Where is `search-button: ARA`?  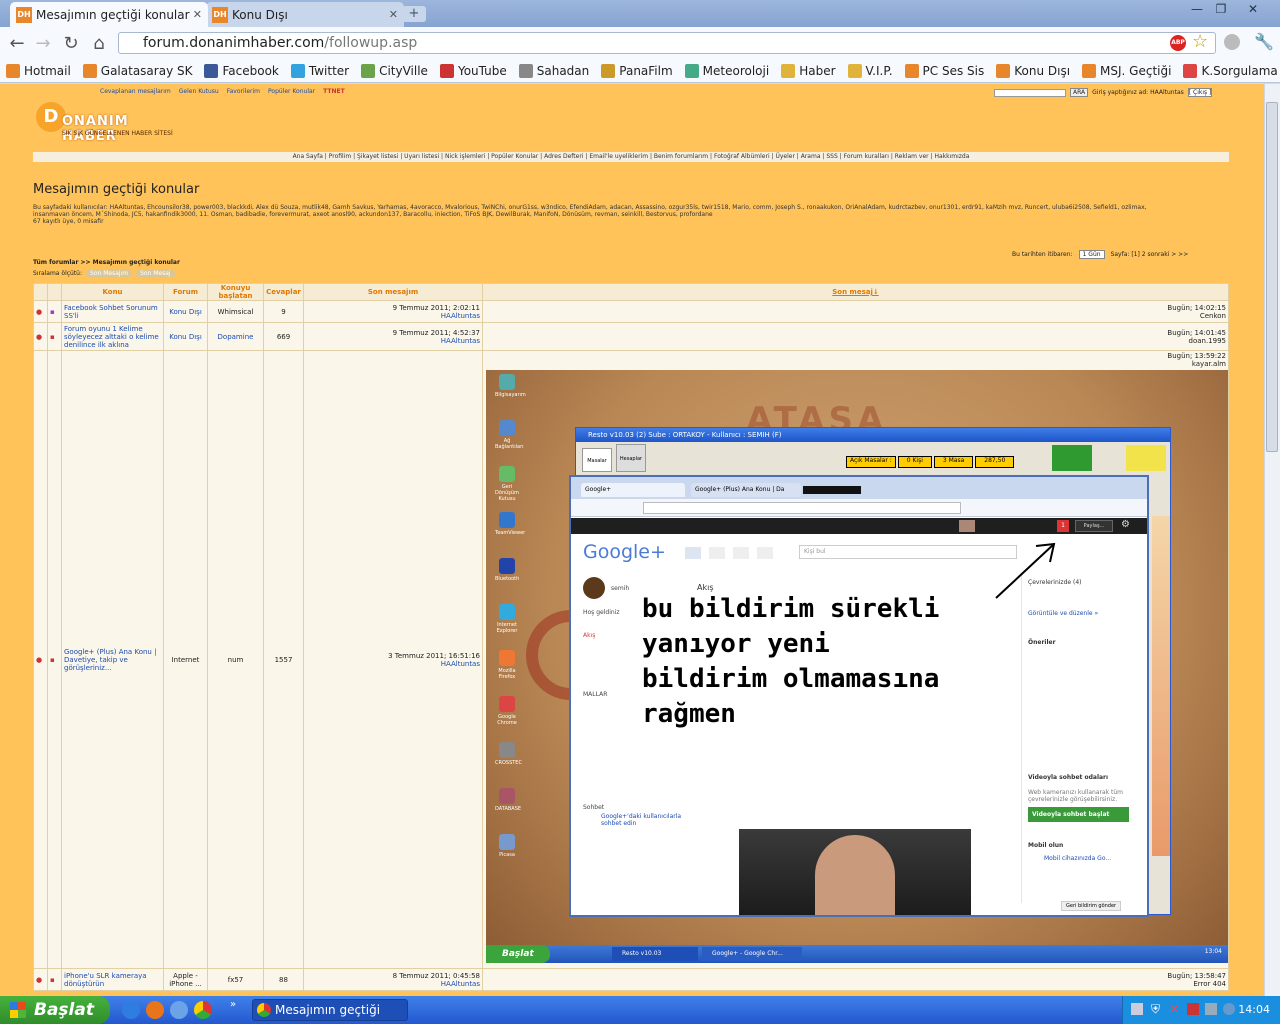 search-button: ARA is located at coordinates (1079, 92).